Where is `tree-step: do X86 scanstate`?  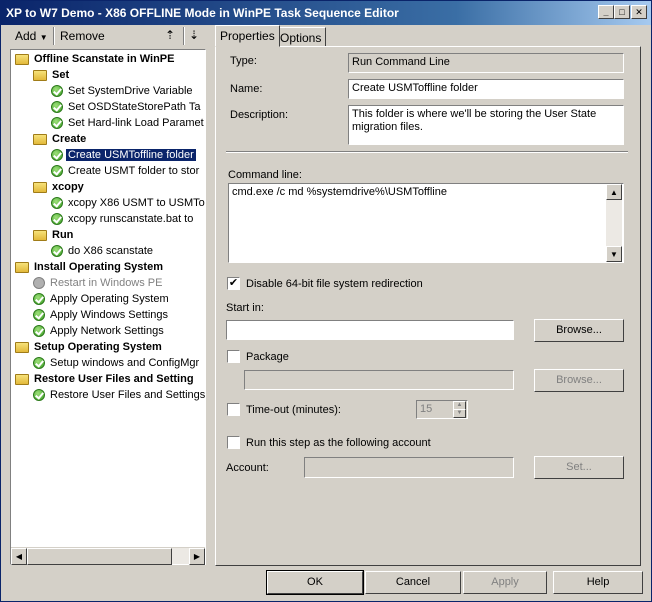 tree-step: do X86 scanstate is located at coordinates (103, 251).